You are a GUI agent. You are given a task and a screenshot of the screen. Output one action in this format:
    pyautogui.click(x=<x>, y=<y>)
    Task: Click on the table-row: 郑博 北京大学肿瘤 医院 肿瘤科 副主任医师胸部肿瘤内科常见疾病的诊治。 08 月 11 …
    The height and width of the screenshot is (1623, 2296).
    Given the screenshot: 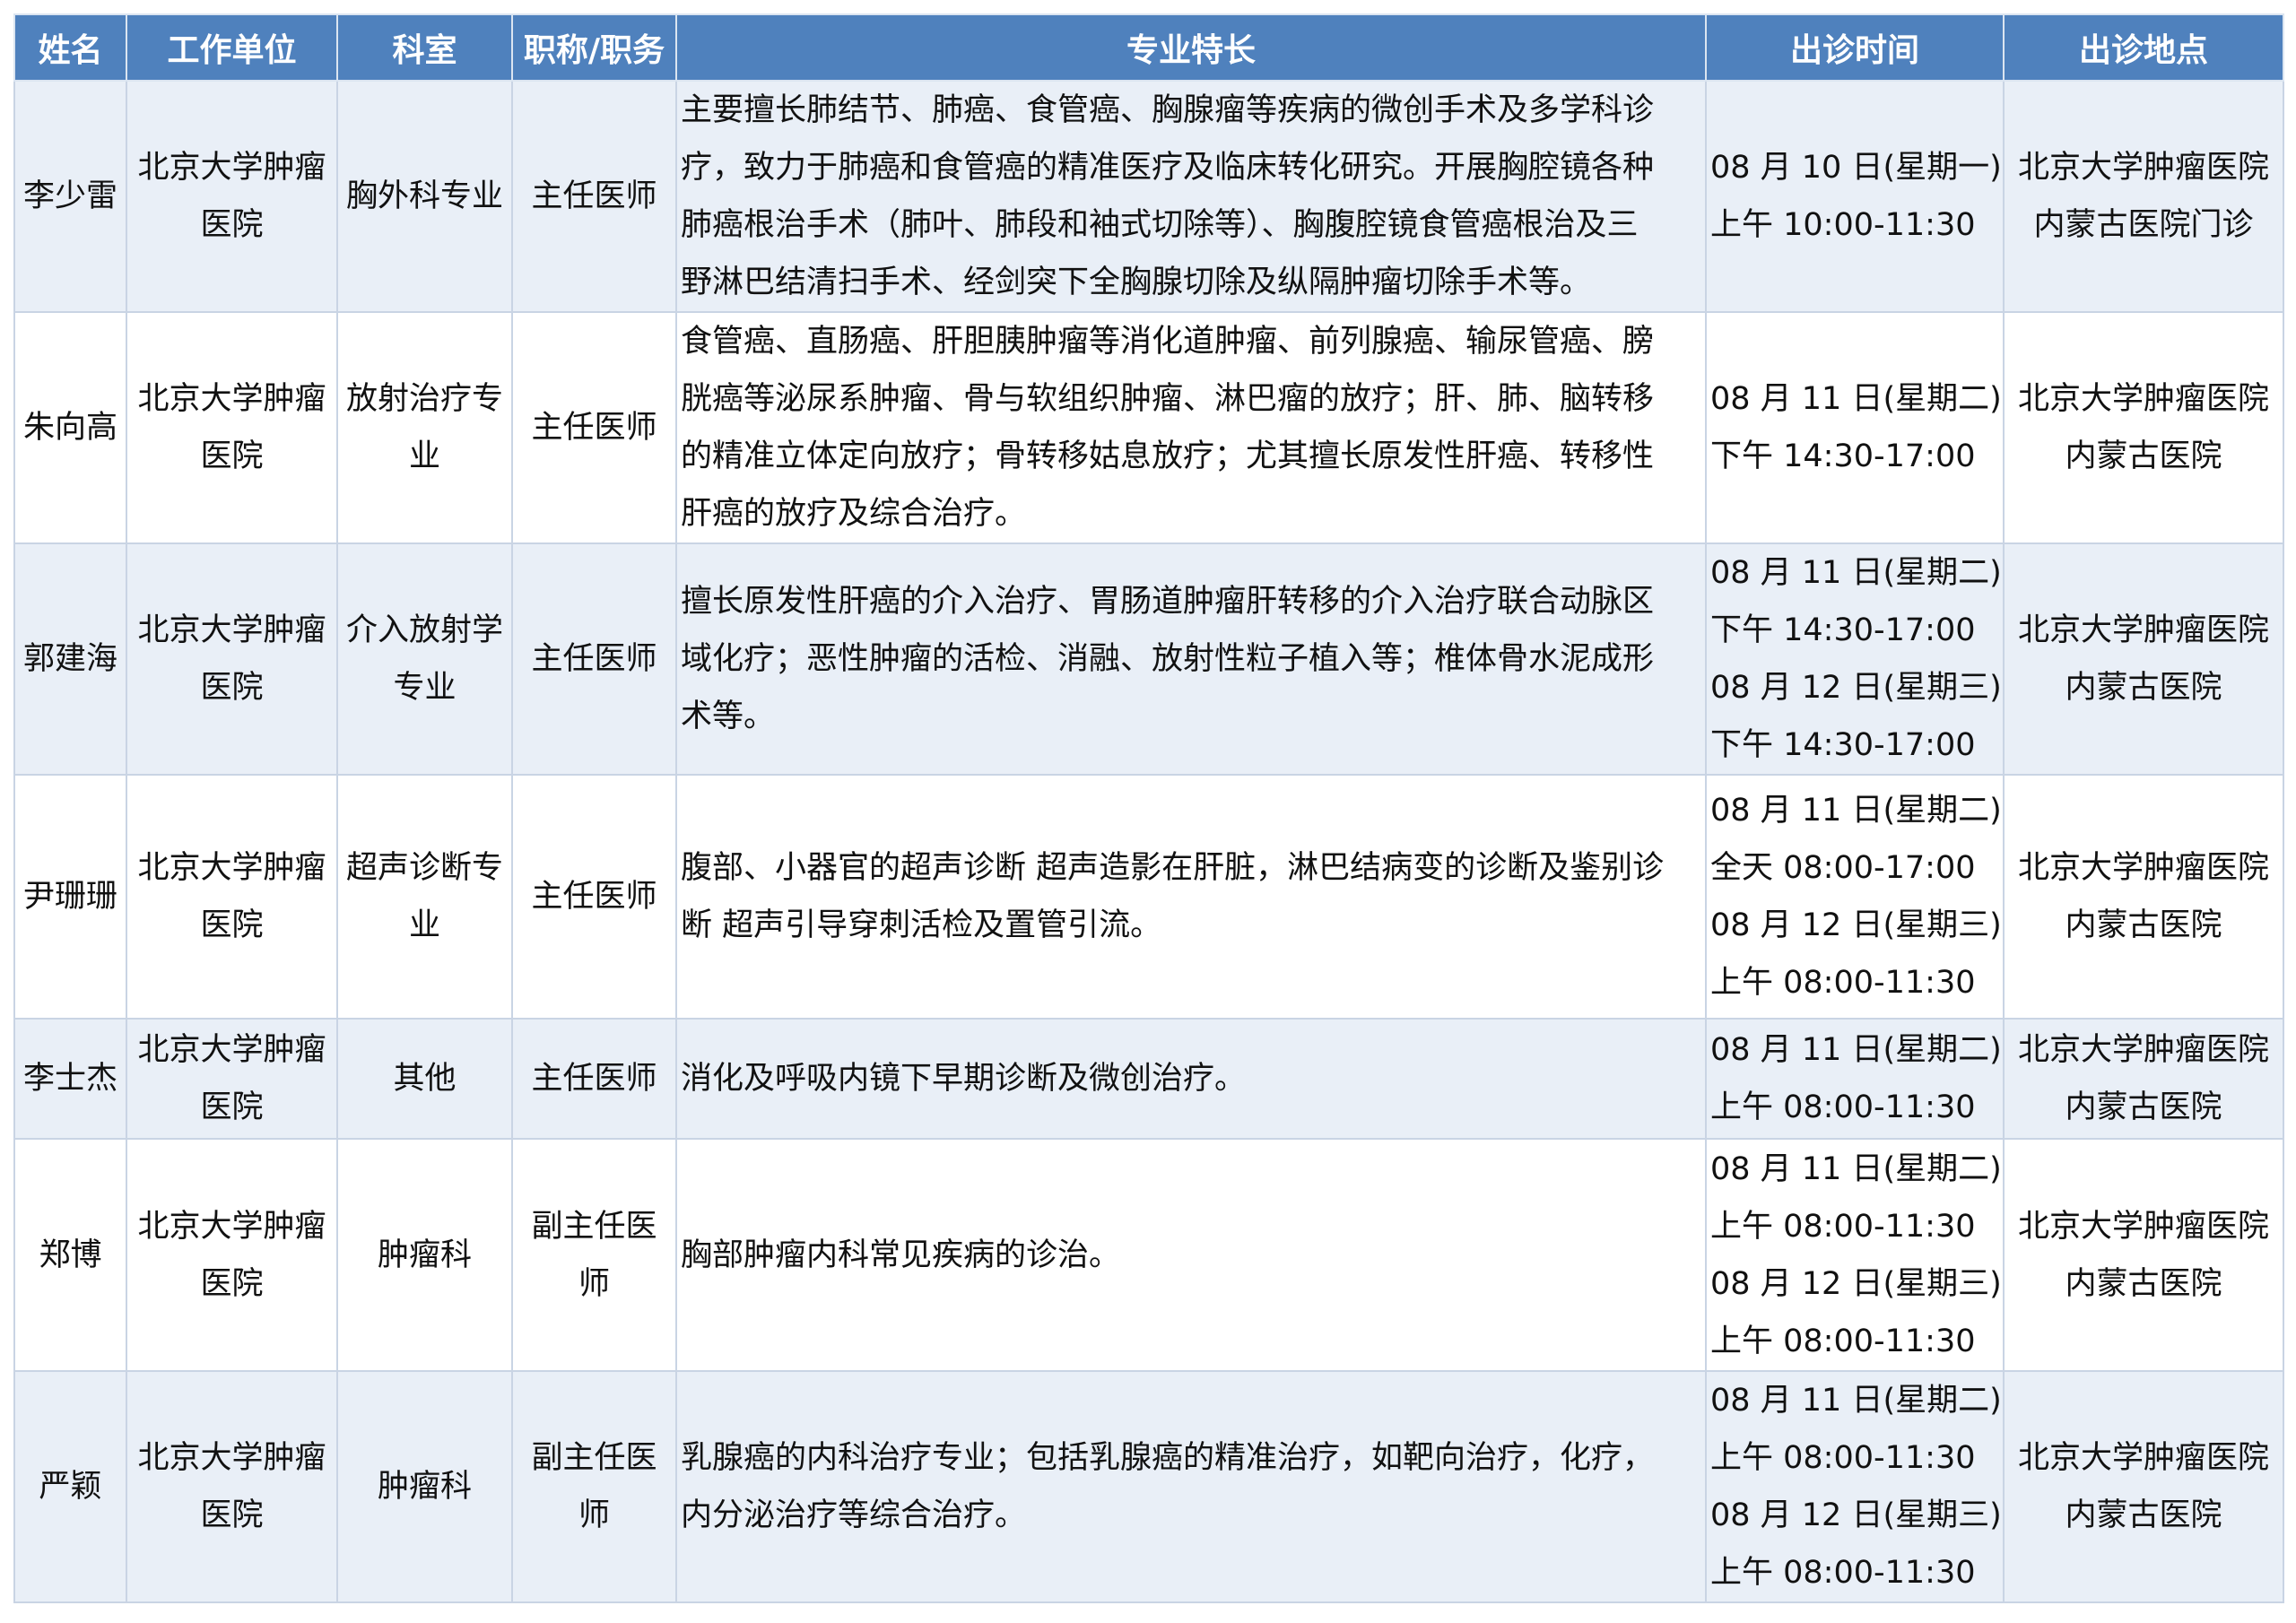 What is the action you would take?
    pyautogui.click(x=1148, y=1255)
    